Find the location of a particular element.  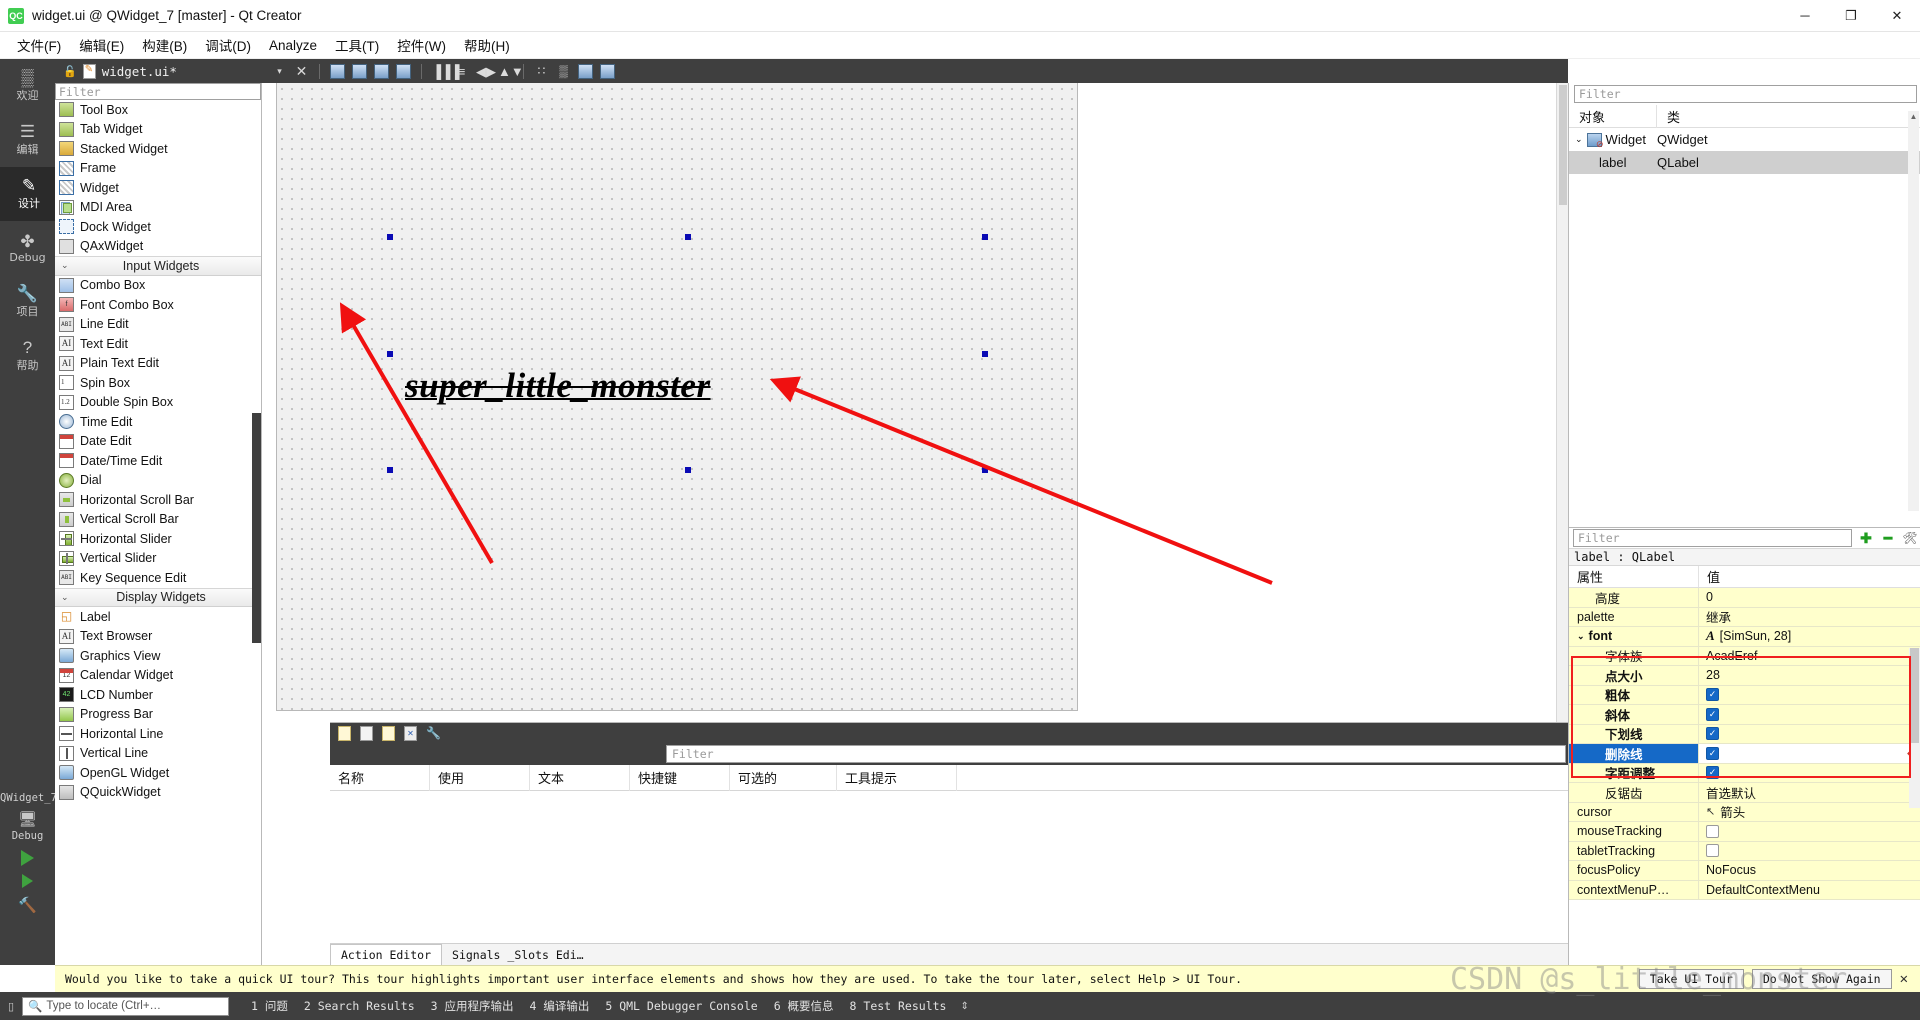

kit-selector-area: QWidget_7 🖥 Debug 🔨 is located at coordinates (28, 877).